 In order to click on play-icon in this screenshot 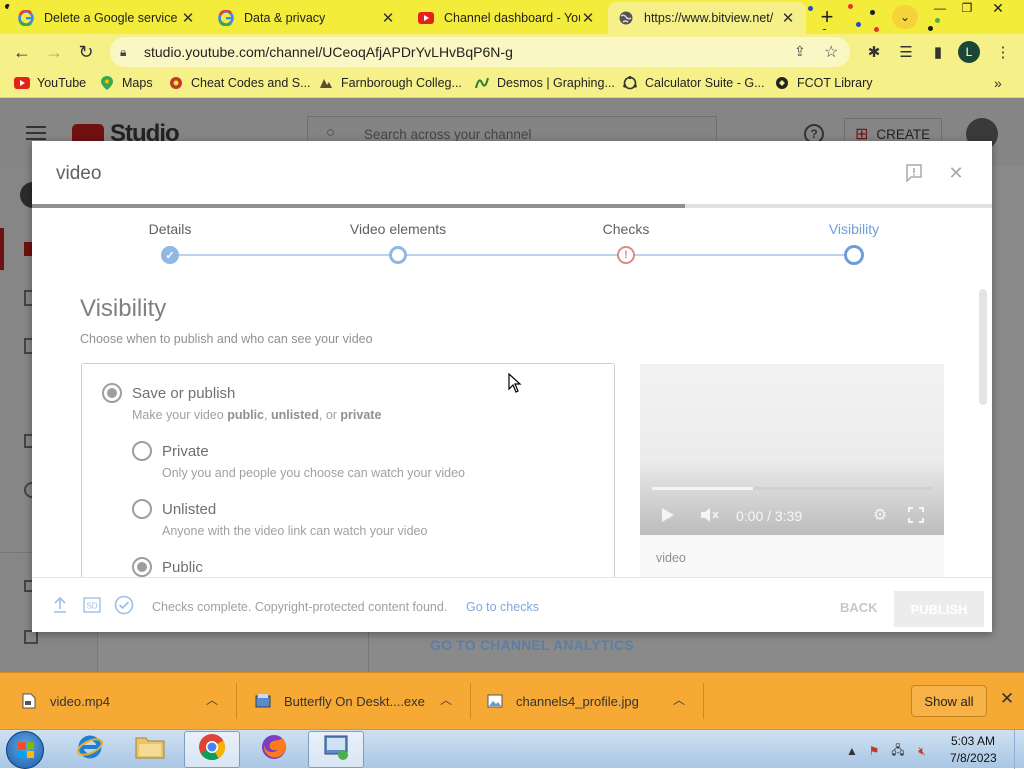, I will do `click(668, 515)`.